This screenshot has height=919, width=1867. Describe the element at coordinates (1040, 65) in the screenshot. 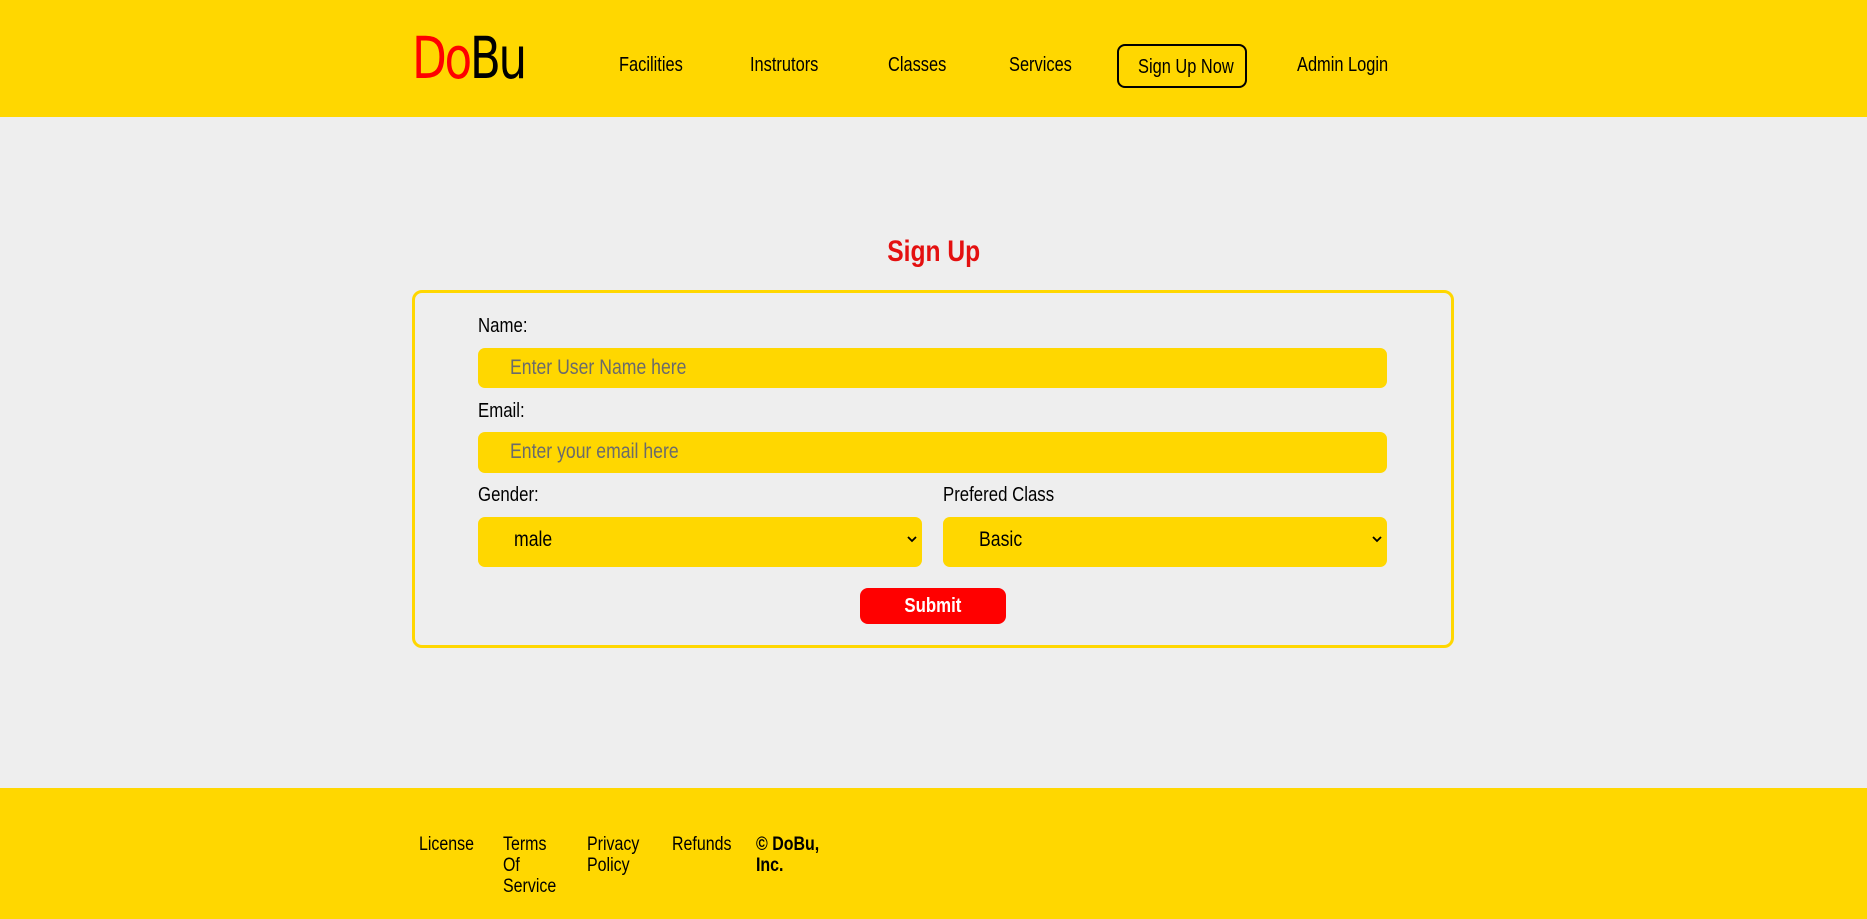

I see `nav-services: Services` at that location.